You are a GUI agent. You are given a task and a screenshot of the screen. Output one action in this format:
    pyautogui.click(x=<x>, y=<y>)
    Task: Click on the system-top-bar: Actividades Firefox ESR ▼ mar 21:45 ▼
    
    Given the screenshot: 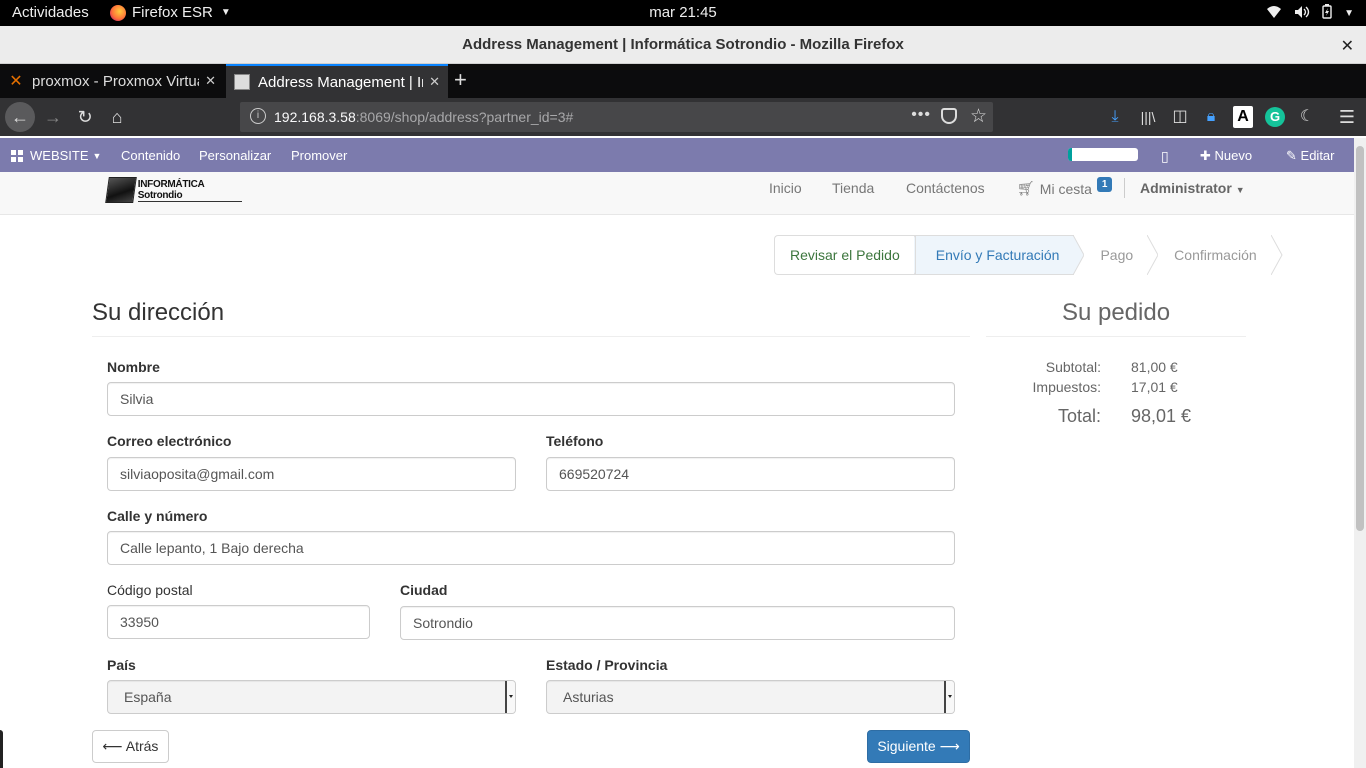 What is the action you would take?
    pyautogui.click(x=683, y=13)
    